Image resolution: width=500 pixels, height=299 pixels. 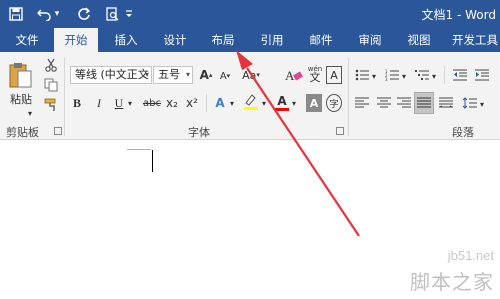 What do you see at coordinates (126, 40) in the screenshot?
I see `tab-insert: 插入` at bounding box center [126, 40].